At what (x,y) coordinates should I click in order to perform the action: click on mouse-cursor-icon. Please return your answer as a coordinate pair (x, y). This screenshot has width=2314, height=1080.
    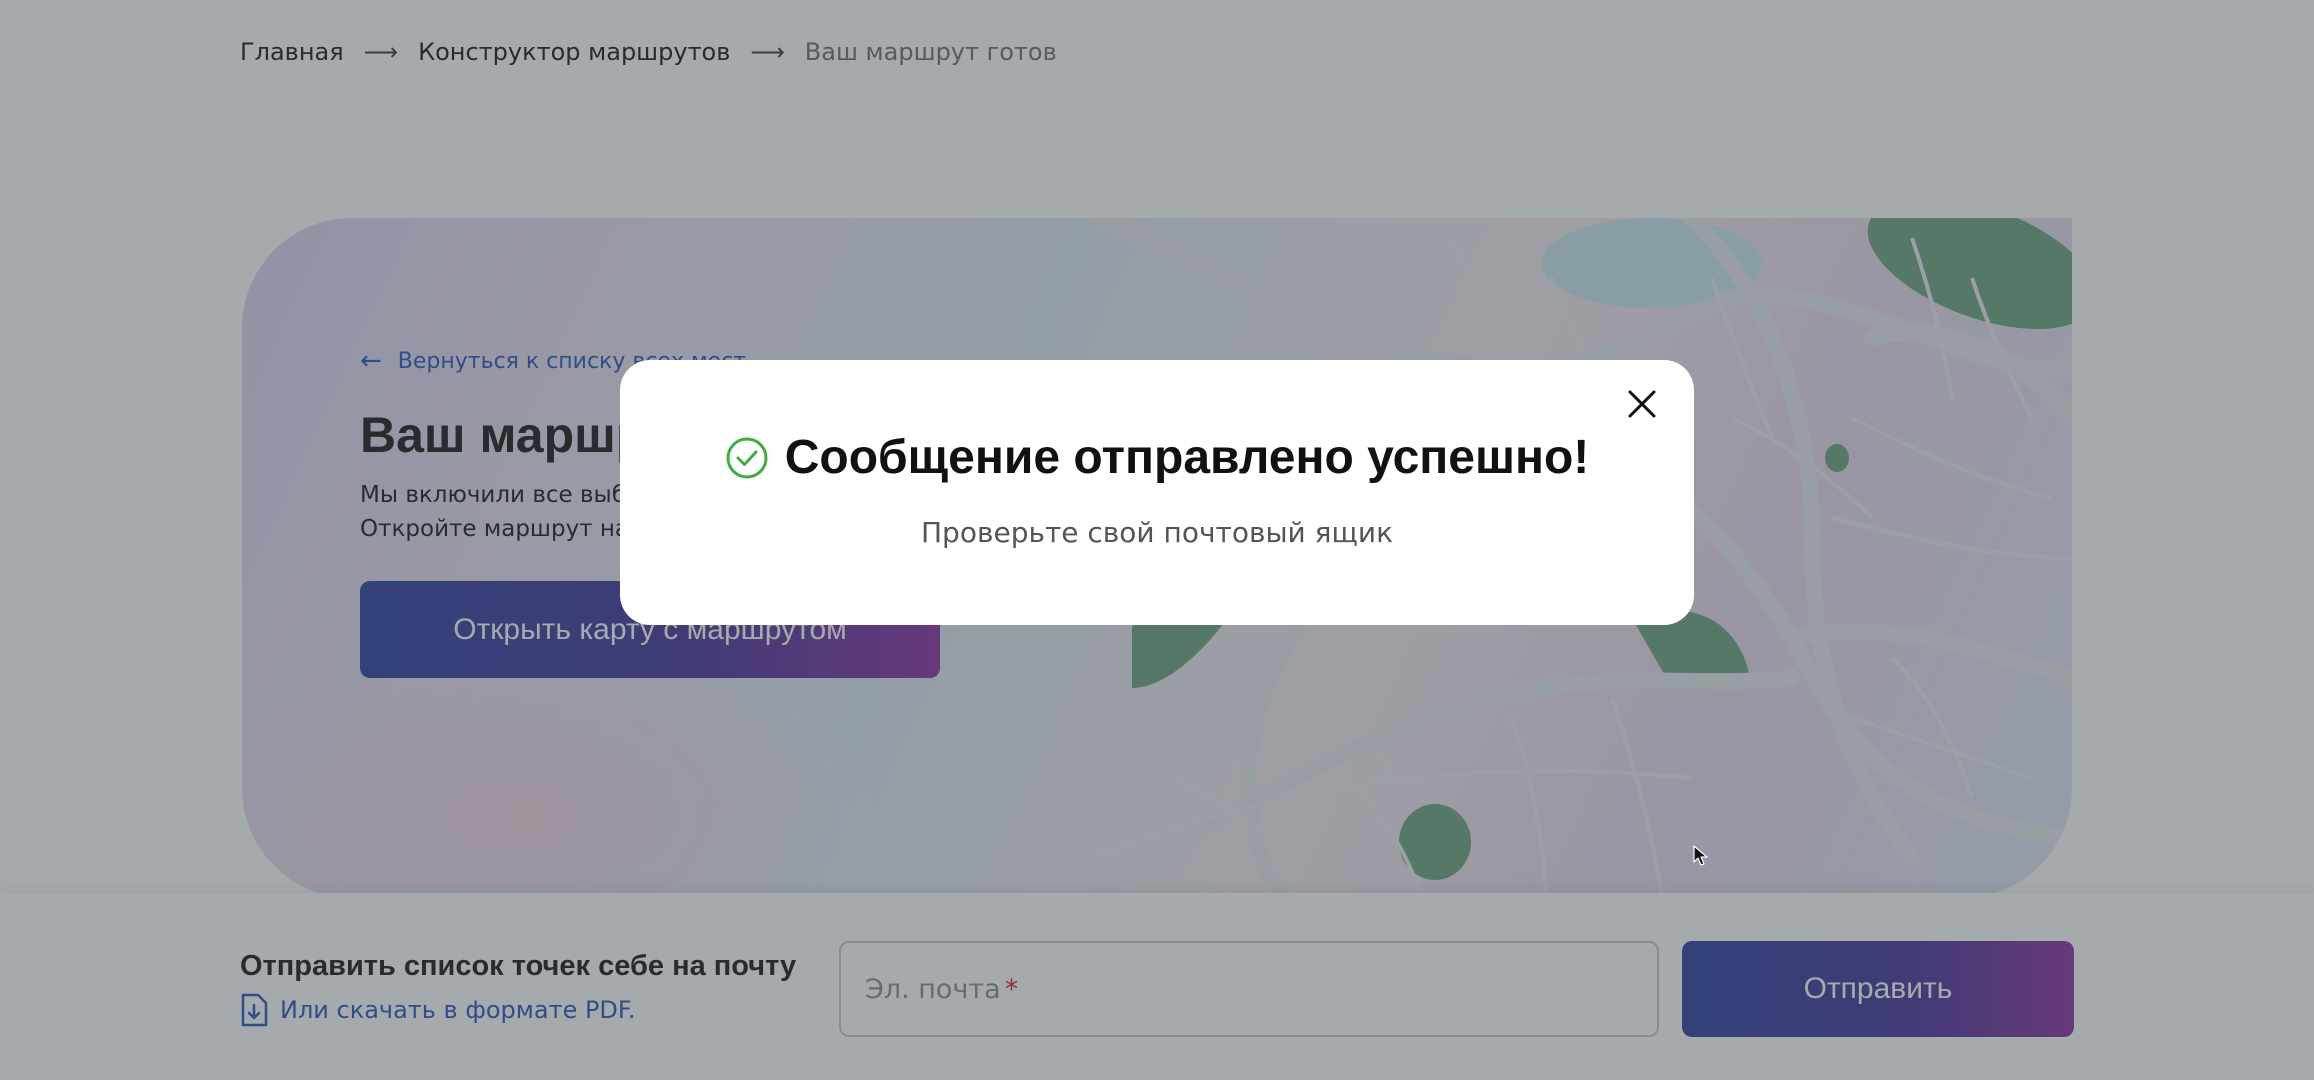
    Looking at the image, I should click on (1701, 858).